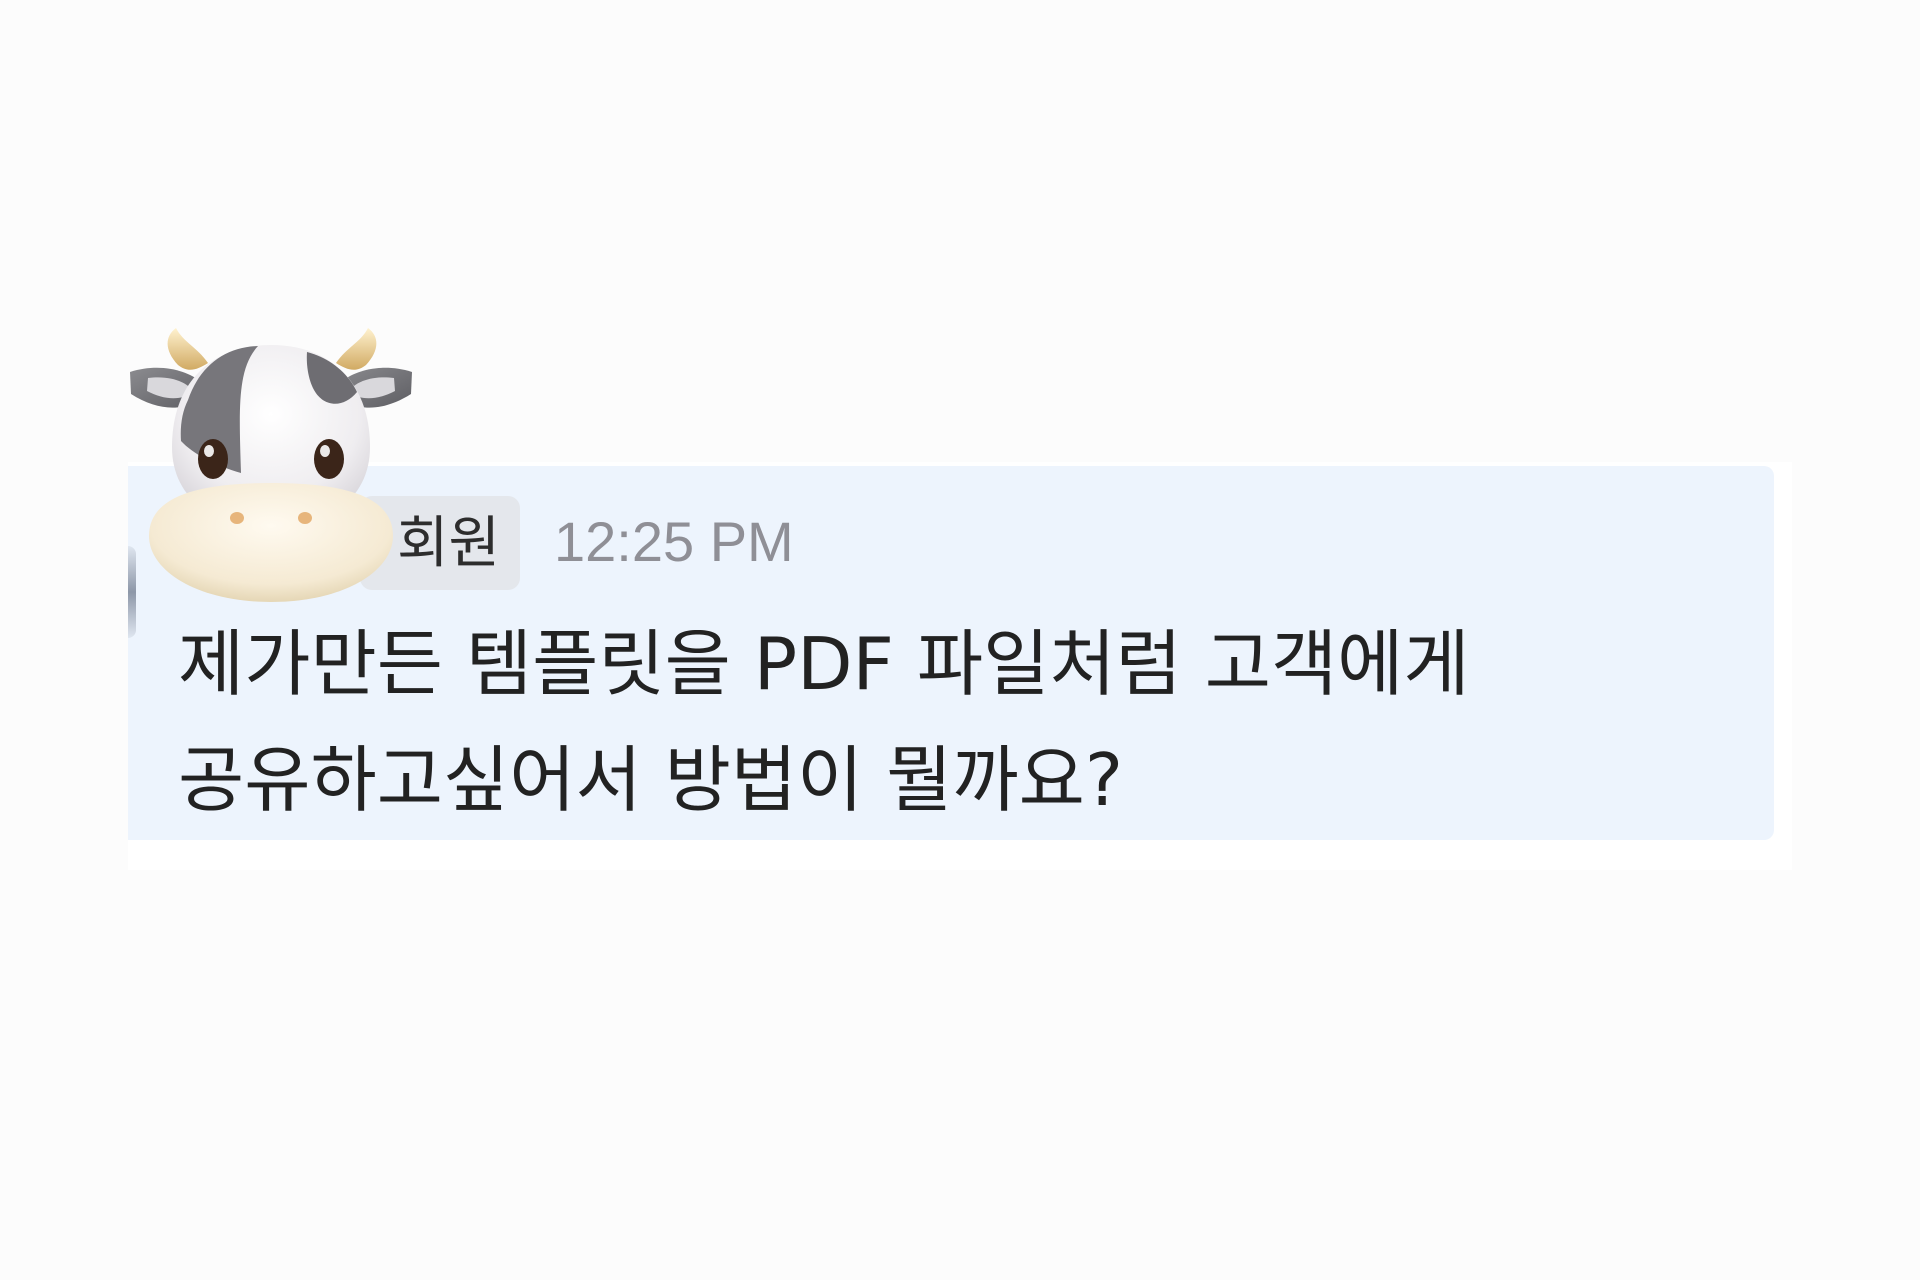 The height and width of the screenshot is (1280, 1920). Describe the element at coordinates (674, 541) in the screenshot. I see `message-timestamp: 12:25 PM` at that location.